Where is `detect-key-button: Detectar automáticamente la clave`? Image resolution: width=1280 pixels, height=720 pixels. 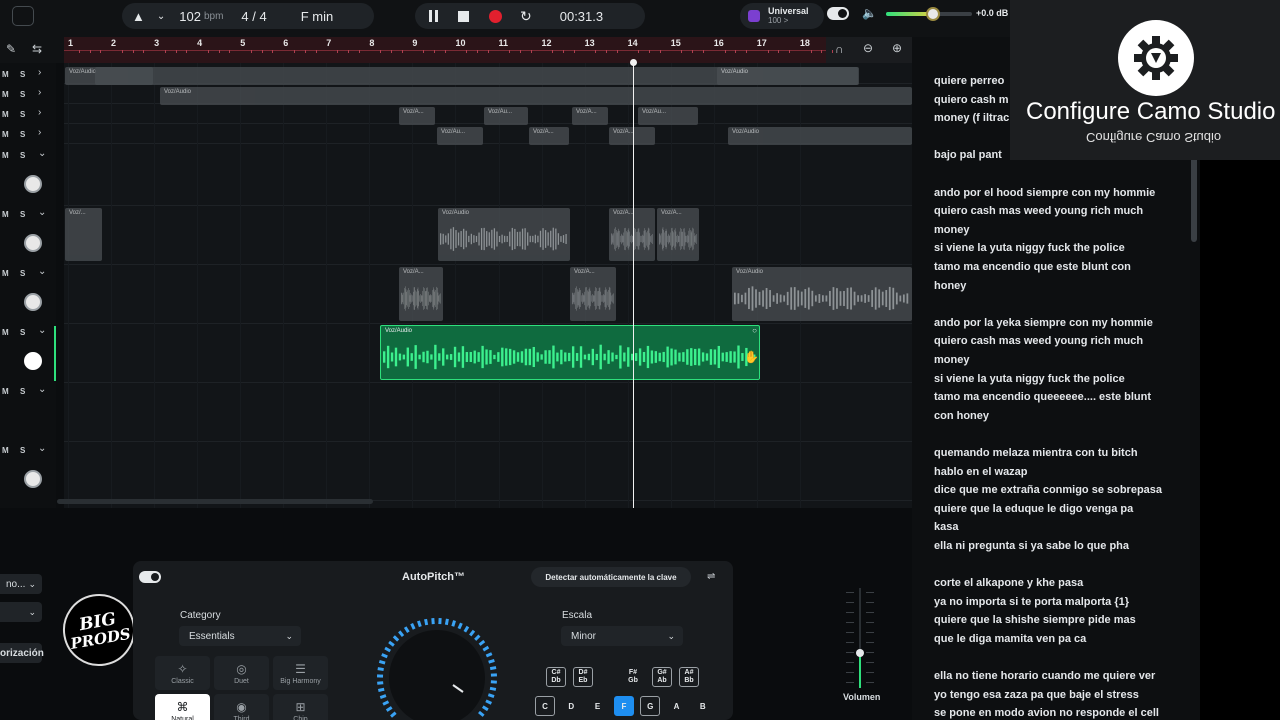
detect-key-button: Detectar automáticamente la clave is located at coordinates (611, 577).